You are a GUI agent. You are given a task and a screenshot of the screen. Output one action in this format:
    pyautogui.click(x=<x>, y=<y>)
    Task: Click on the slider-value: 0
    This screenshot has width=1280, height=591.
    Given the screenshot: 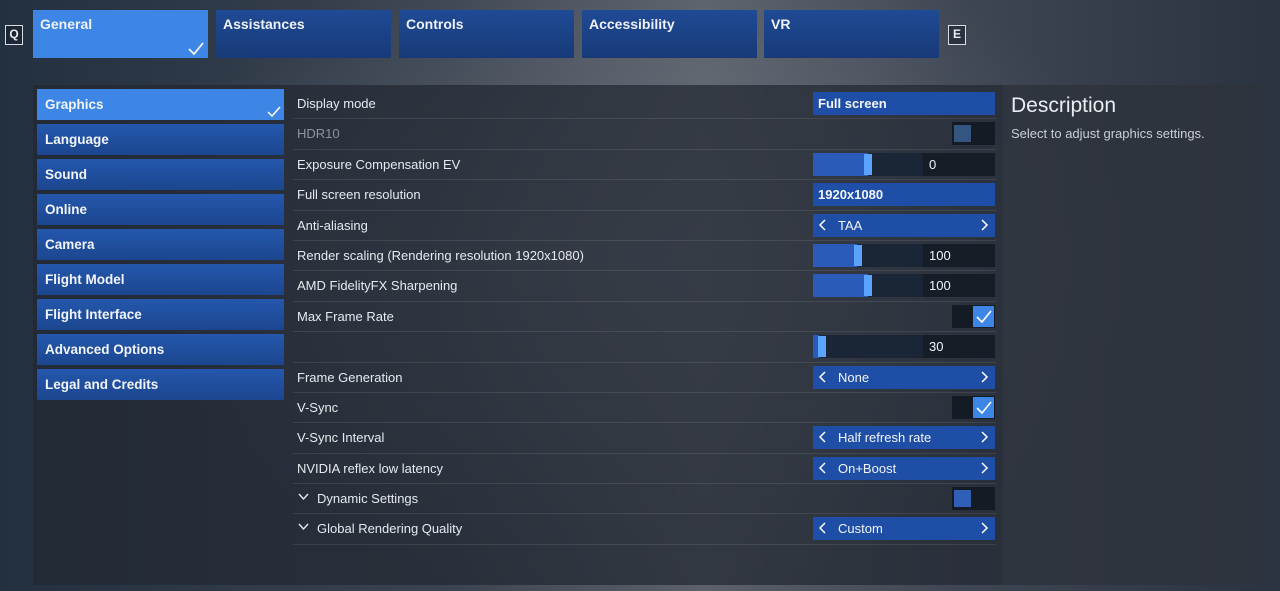 What is the action you would take?
    pyautogui.click(x=933, y=164)
    